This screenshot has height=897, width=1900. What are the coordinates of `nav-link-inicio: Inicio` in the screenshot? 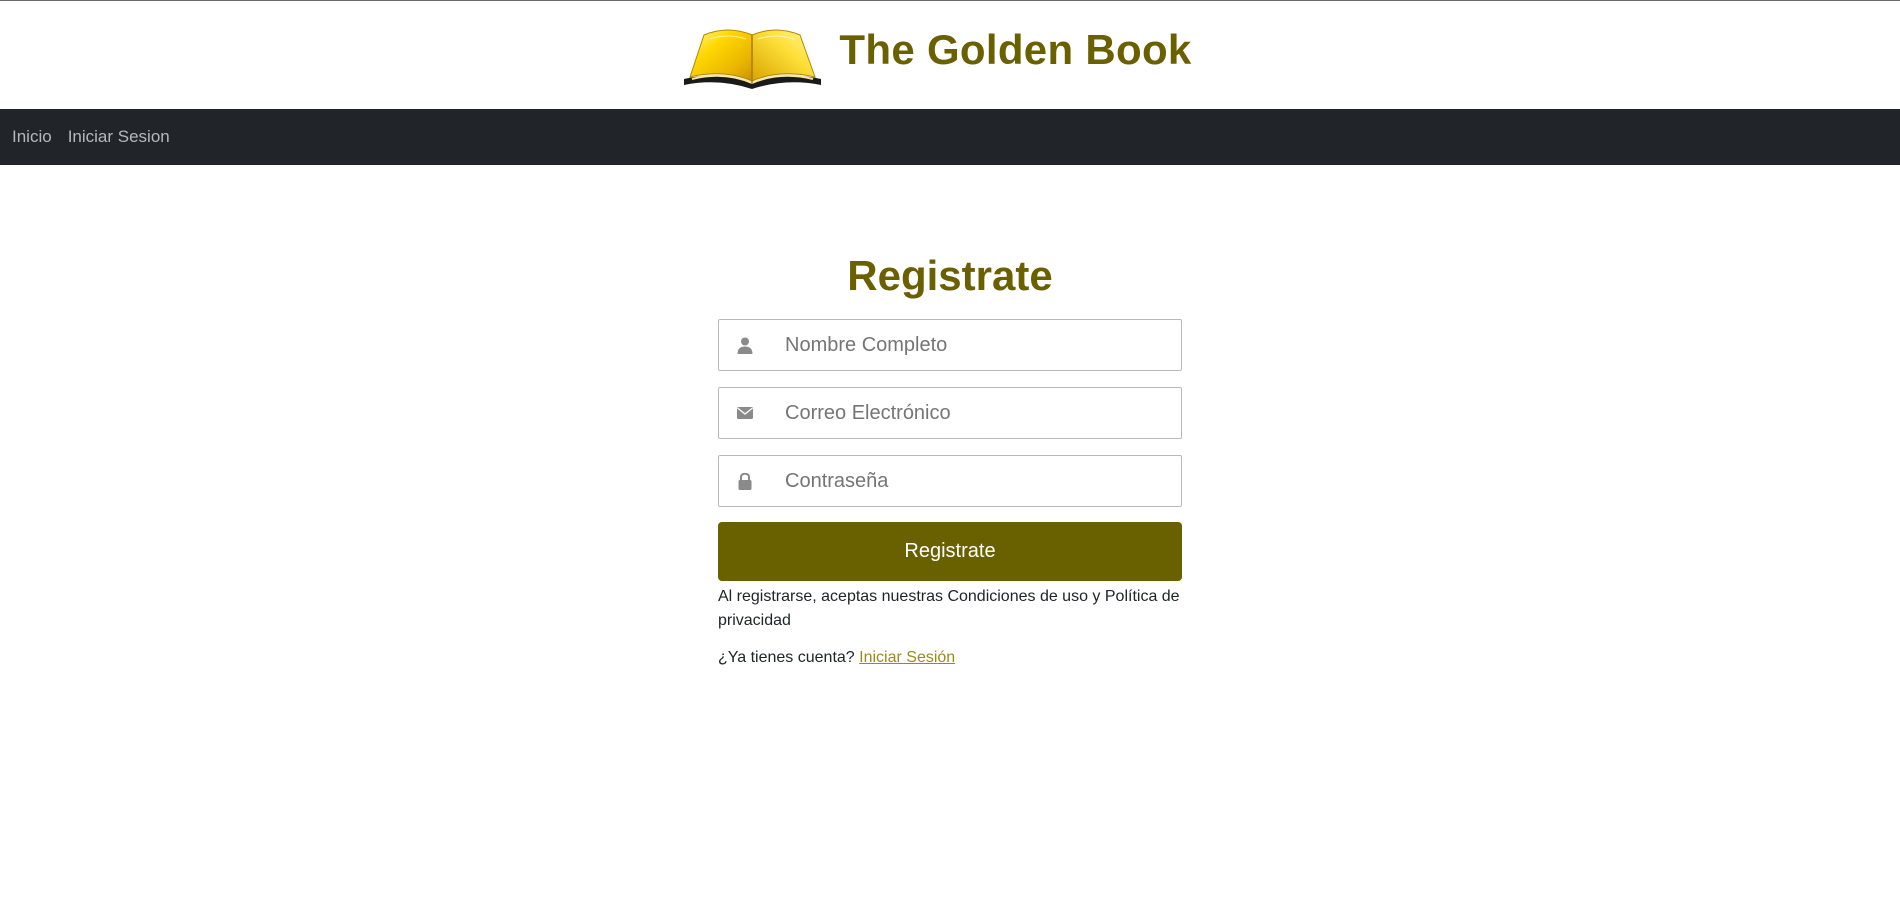 It's located at (32, 137).